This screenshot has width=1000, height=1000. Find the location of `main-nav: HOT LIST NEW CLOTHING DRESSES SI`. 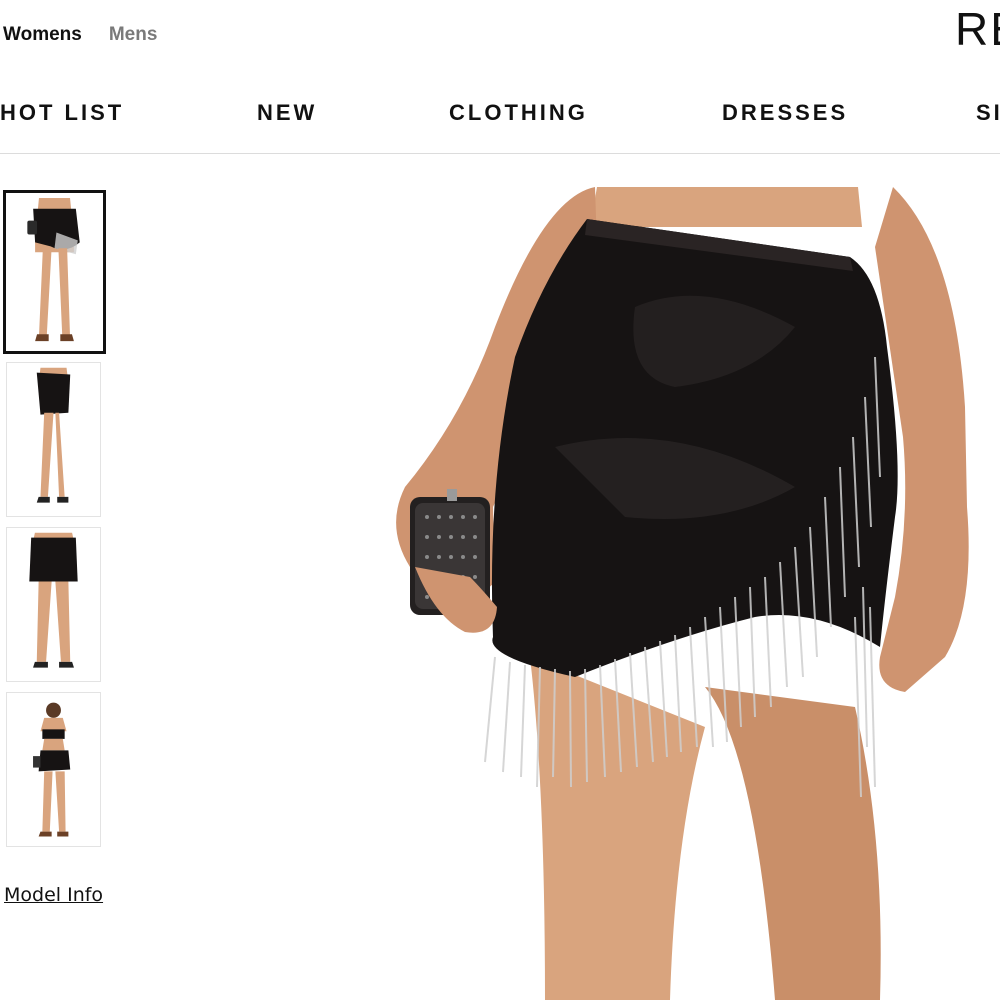

main-nav: HOT LIST NEW CLOTHING DRESSES SI is located at coordinates (500, 115).